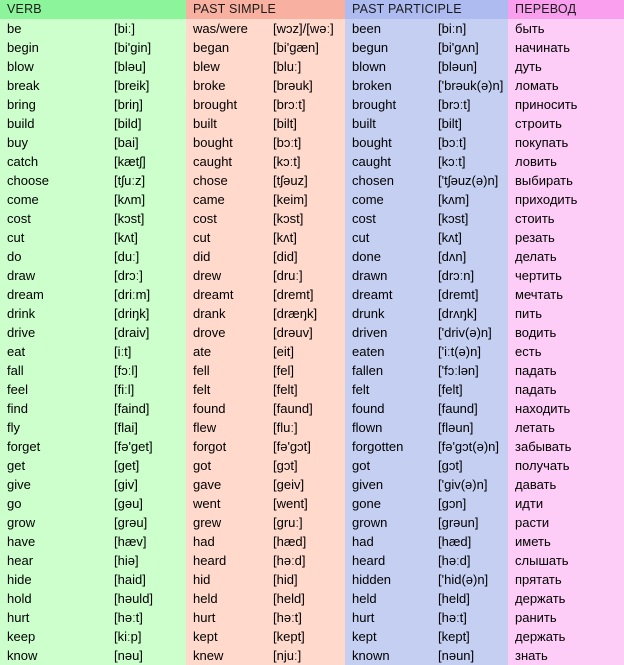 This screenshot has width=624, height=665. Describe the element at coordinates (470, 598) in the screenshot. I see `cell-past-participle-transcription: [held]` at that location.